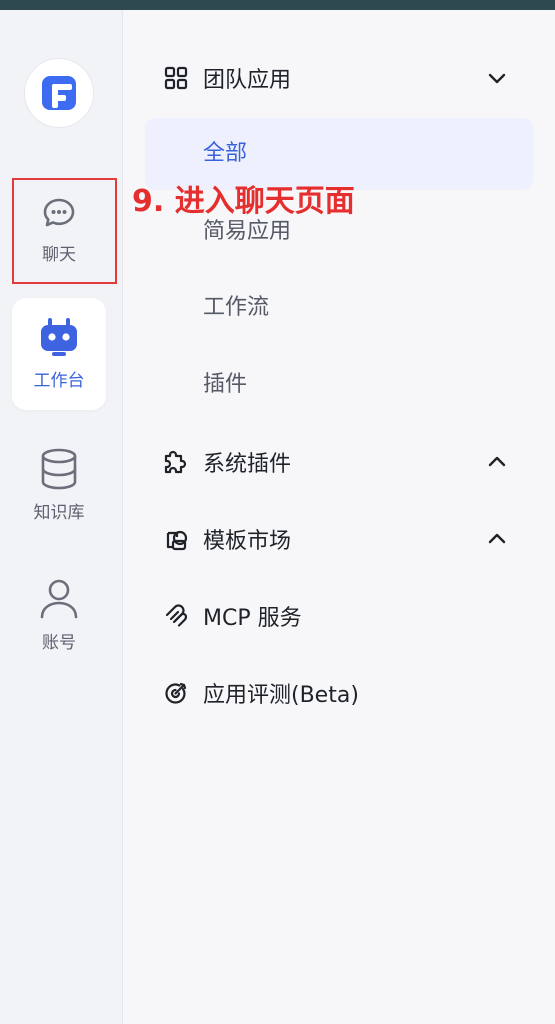 The height and width of the screenshot is (1024, 555). What do you see at coordinates (243, 201) in the screenshot?
I see `annotation-step-label: 9. 进入聊天页面` at bounding box center [243, 201].